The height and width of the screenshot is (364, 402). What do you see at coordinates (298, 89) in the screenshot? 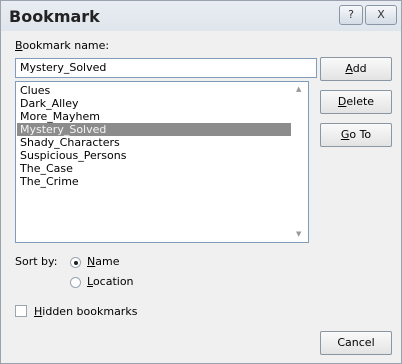
I see `scroll-up-icon: ▲` at bounding box center [298, 89].